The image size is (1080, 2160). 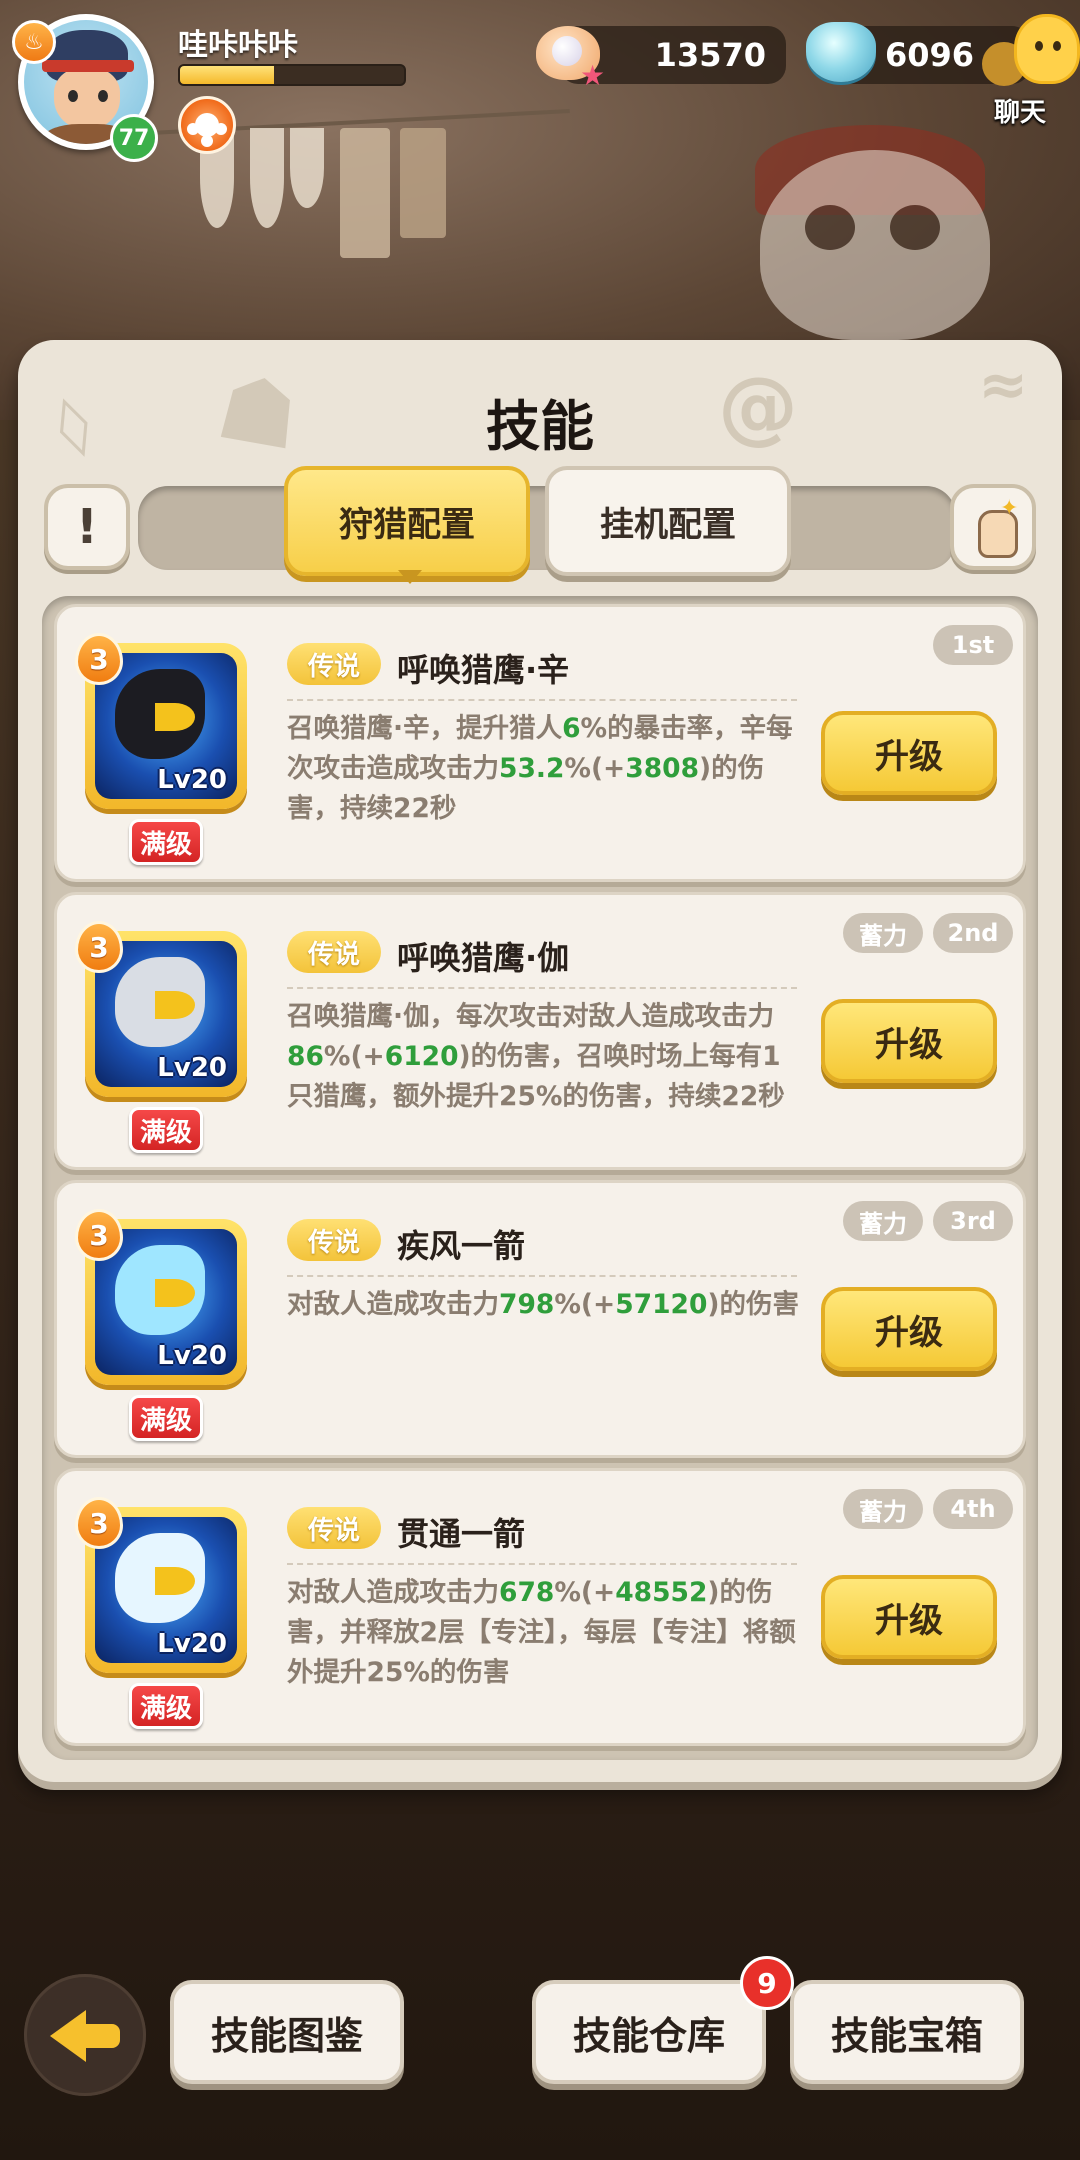 I want to click on xp-bar-fill, so click(x=227, y=75).